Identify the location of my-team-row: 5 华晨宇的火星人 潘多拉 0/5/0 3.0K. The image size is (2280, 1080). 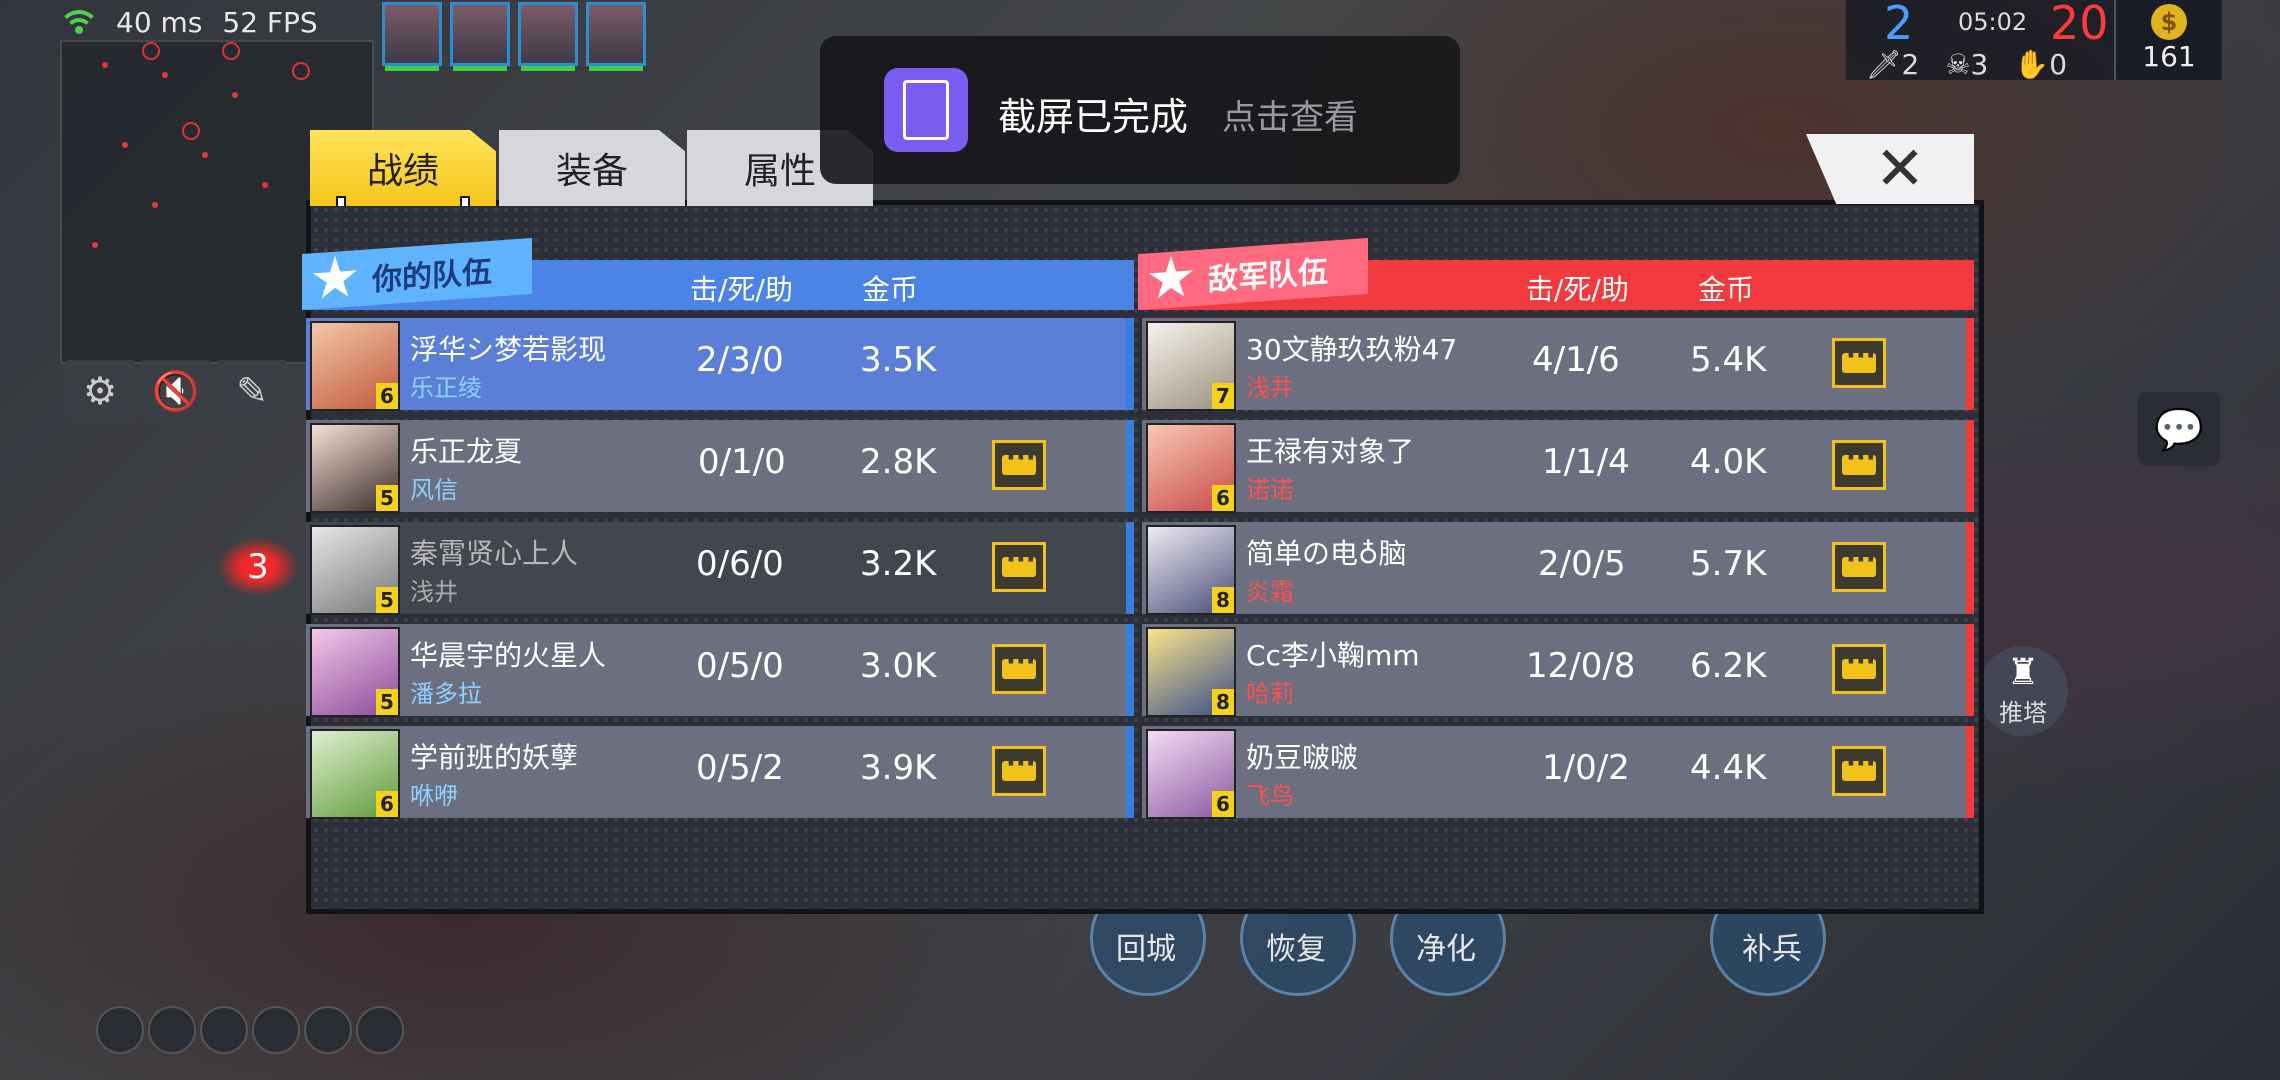
(720, 670).